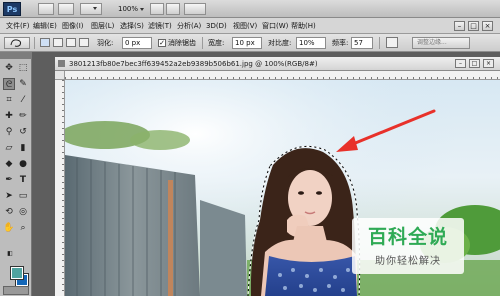 This screenshot has width=500, height=296. I want to click on photoshop-logo: Ps, so click(12, 9).